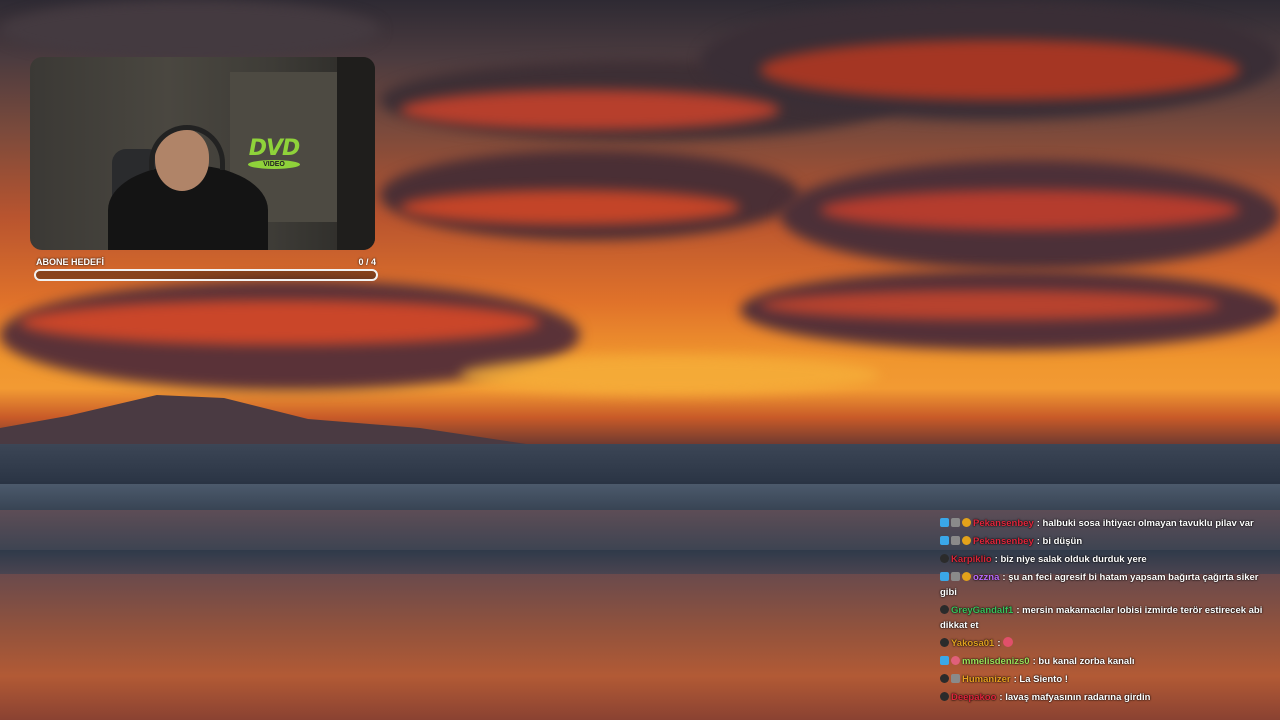 Image resolution: width=1280 pixels, height=720 pixels. Describe the element at coordinates (1073, 559) in the screenshot. I see `chat-text: biz niye salak olduk durduk yere` at that location.